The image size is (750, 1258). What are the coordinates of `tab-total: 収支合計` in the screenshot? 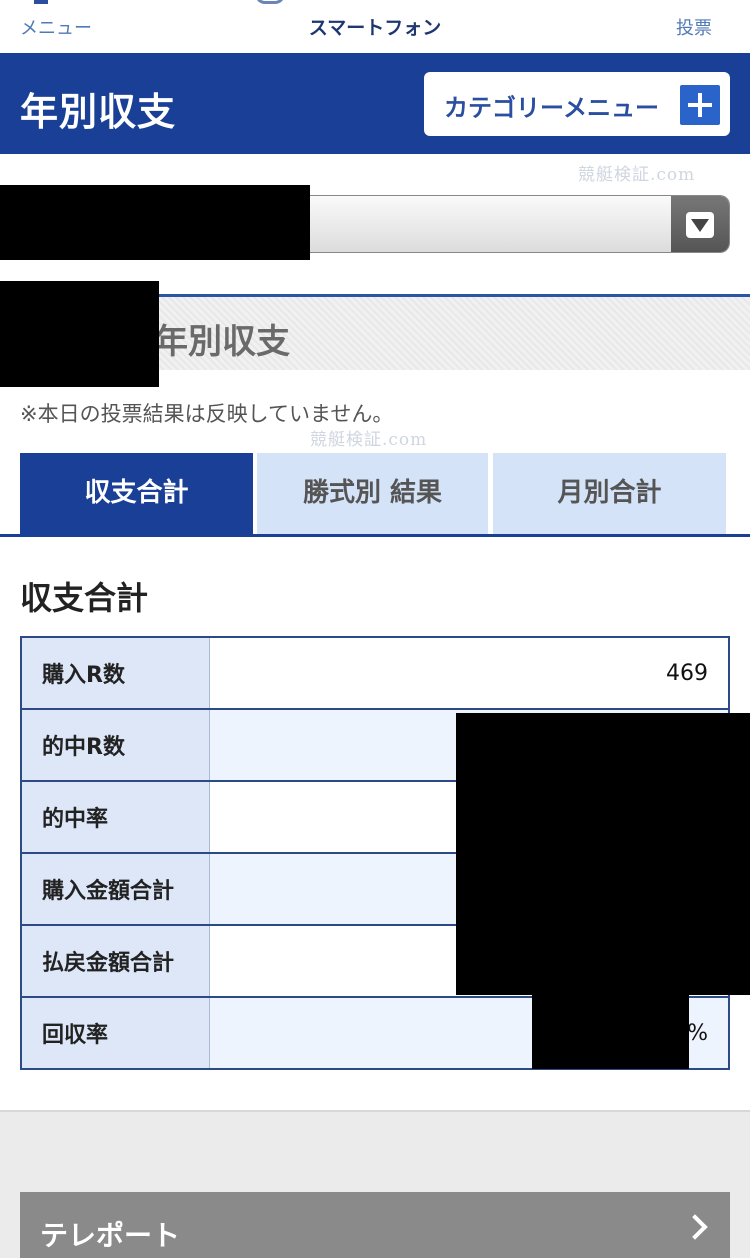 It's located at (136, 493).